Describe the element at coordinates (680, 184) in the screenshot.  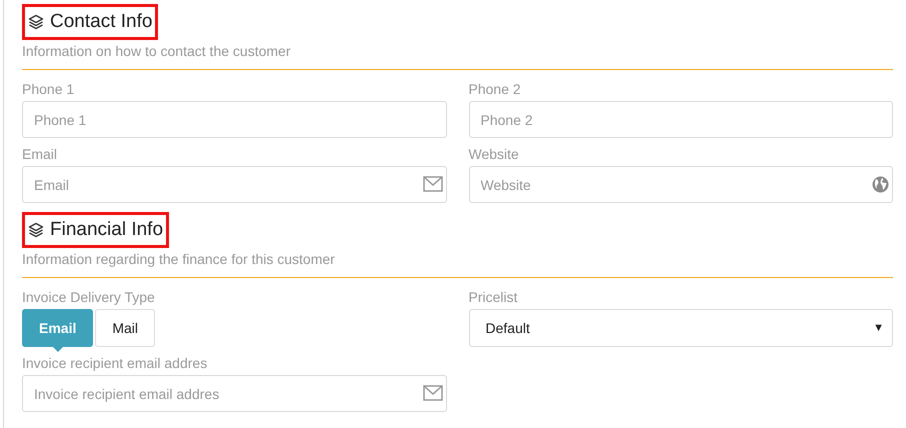
I see `input-field: Website` at that location.